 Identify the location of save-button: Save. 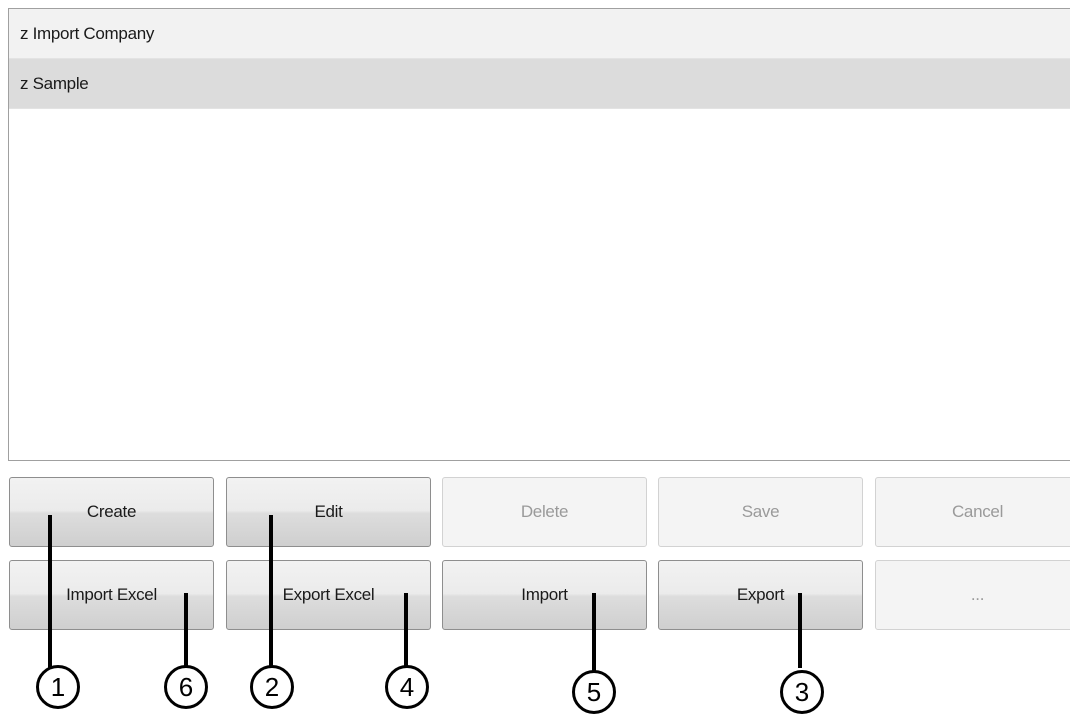
(760, 512).